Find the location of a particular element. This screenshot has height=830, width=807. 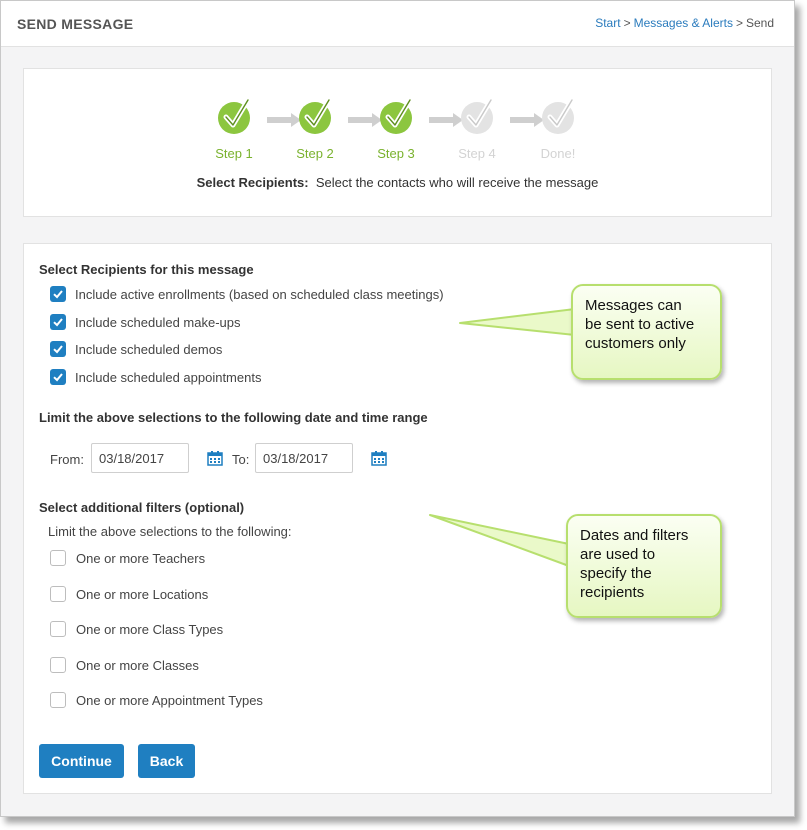

breadcrumb: Start > Messages & Alerts > Send is located at coordinates (684, 23).